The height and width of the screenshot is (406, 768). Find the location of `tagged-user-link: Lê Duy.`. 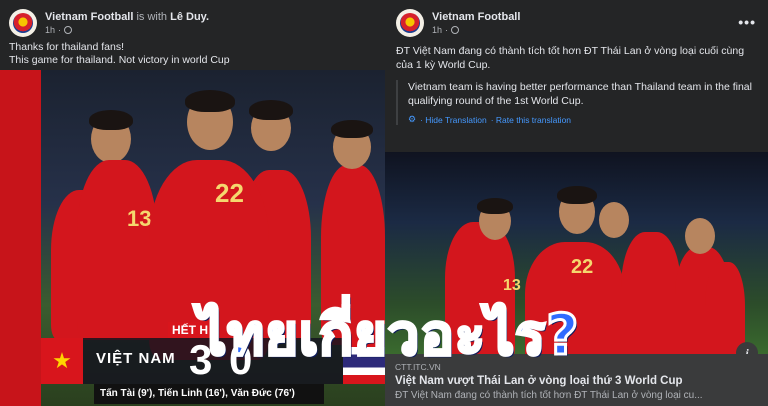

tagged-user-link: Lê Duy. is located at coordinates (189, 17).